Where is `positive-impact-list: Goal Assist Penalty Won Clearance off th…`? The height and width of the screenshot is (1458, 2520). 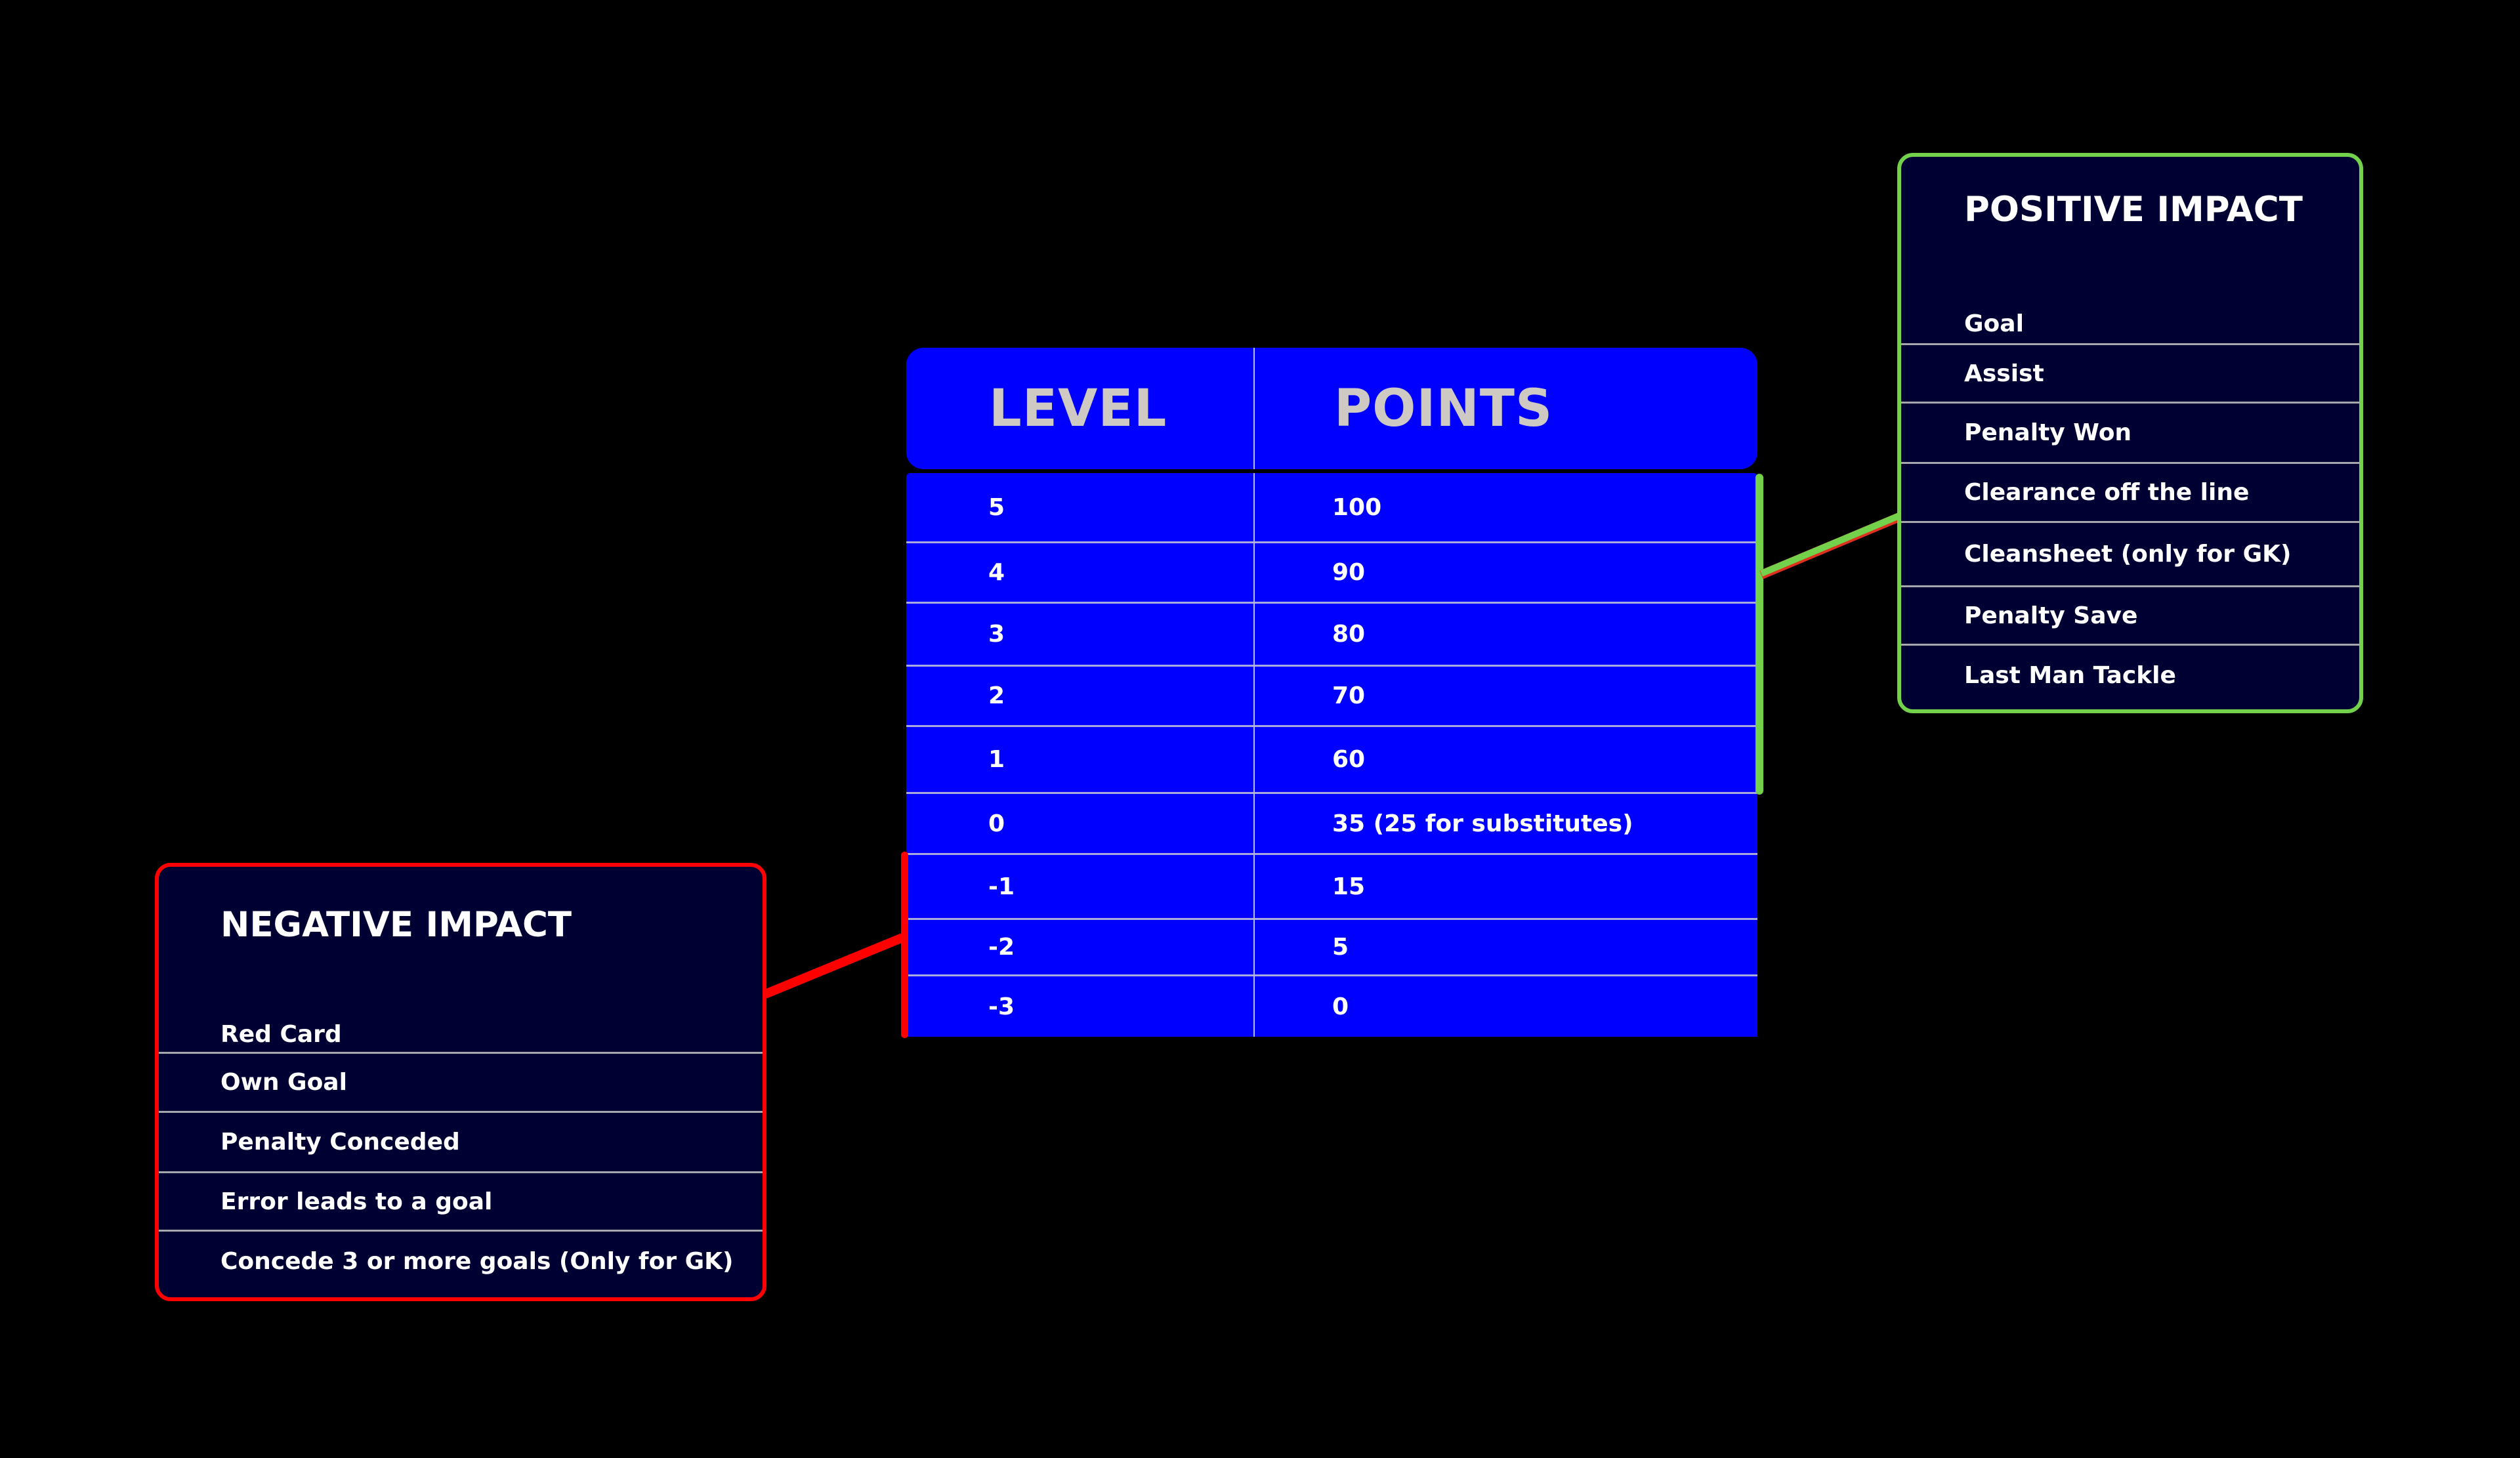 positive-impact-list: Goal Assist Penalty Won Clearance off th… is located at coordinates (2130, 507).